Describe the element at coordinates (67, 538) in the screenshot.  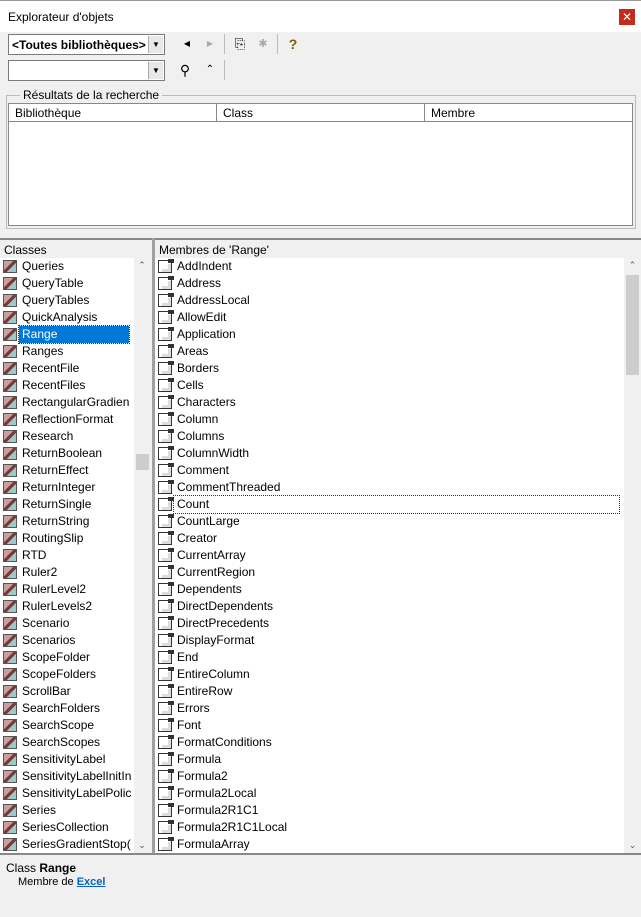
I see `class-item: RoutingSlip` at that location.